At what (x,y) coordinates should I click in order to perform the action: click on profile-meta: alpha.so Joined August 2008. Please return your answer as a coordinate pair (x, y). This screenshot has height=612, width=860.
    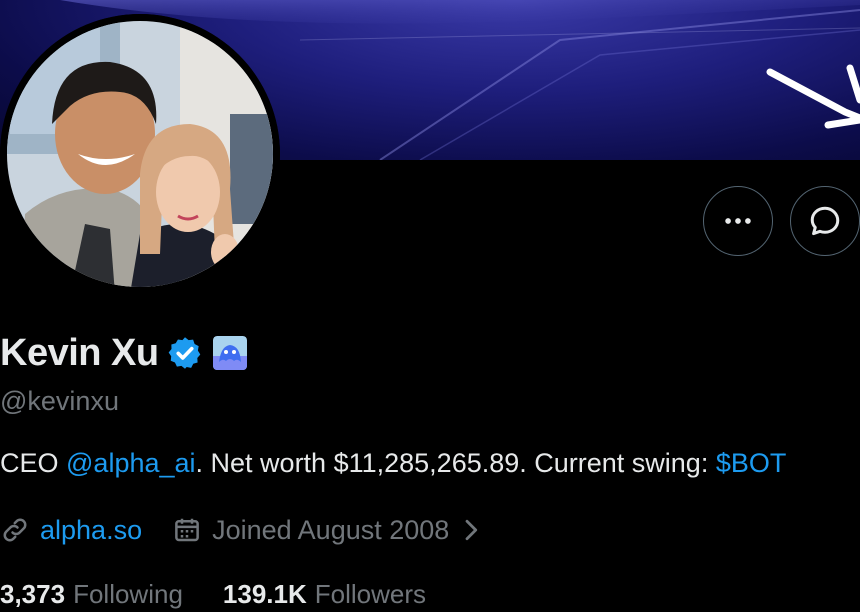
    Looking at the image, I should click on (241, 530).